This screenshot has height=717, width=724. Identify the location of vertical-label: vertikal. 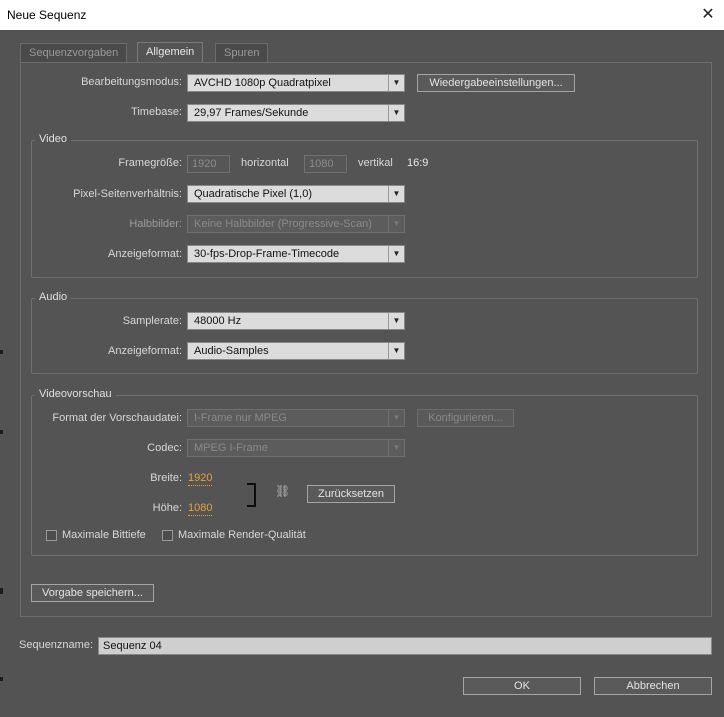
(375, 163).